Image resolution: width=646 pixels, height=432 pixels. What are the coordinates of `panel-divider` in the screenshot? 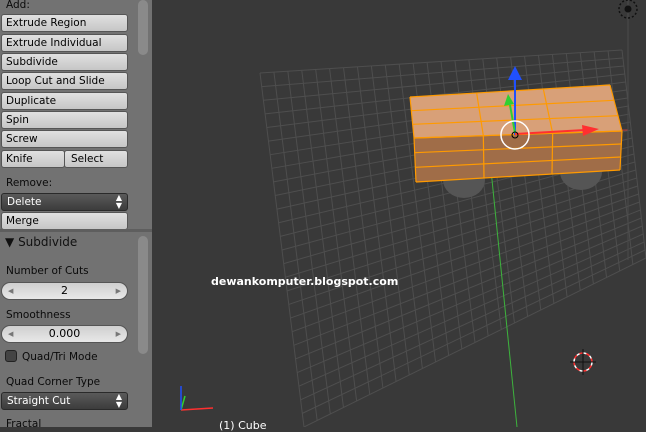 It's located at (76, 230).